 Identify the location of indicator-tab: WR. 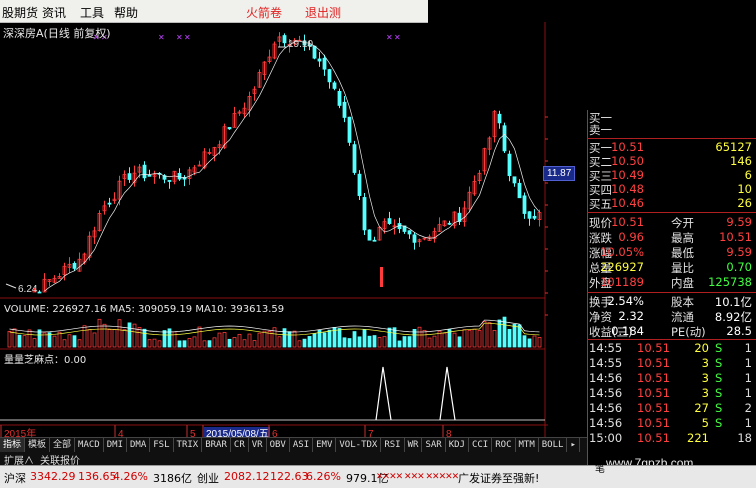
(414, 445).